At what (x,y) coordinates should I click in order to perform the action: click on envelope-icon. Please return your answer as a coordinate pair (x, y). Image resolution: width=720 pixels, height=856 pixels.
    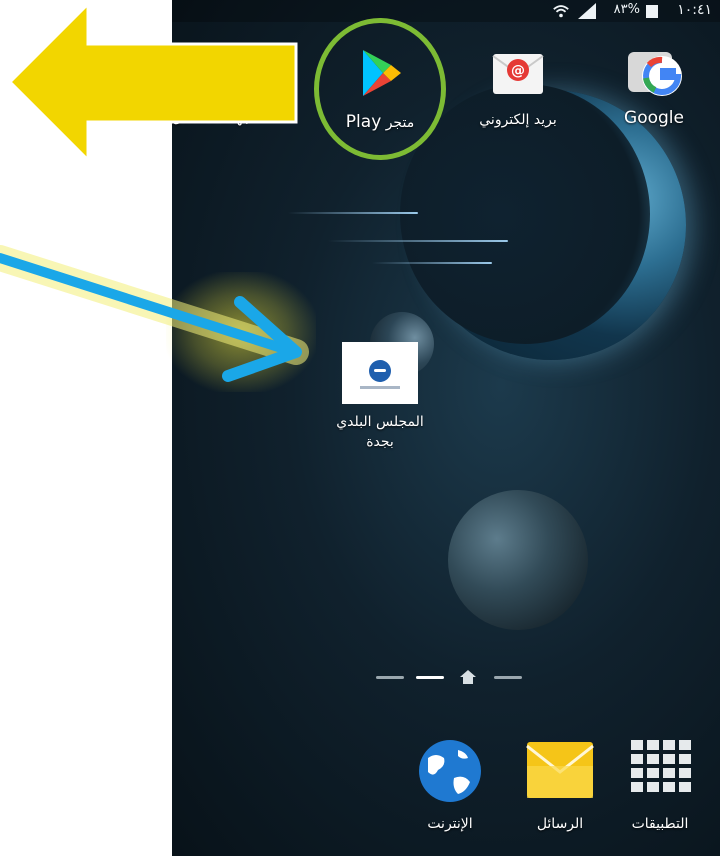
    Looking at the image, I should click on (560, 770).